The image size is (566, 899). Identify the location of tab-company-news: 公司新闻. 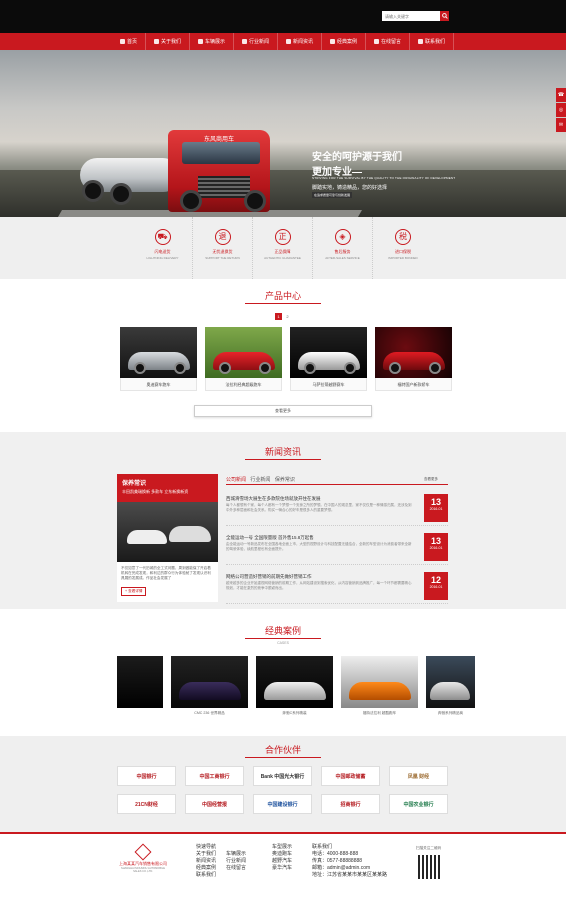
(236, 480).